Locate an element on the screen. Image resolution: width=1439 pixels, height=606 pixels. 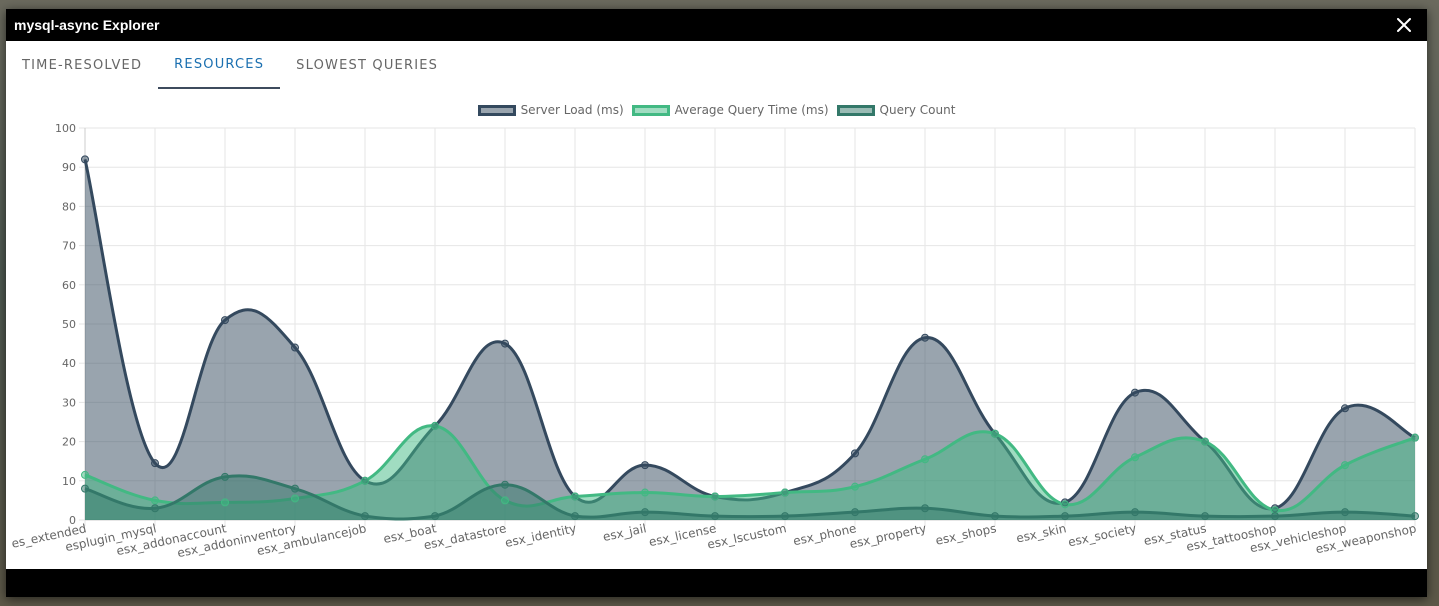
legend-label-avg-query-time: Average Query Time (ms) is located at coordinates (751, 110).